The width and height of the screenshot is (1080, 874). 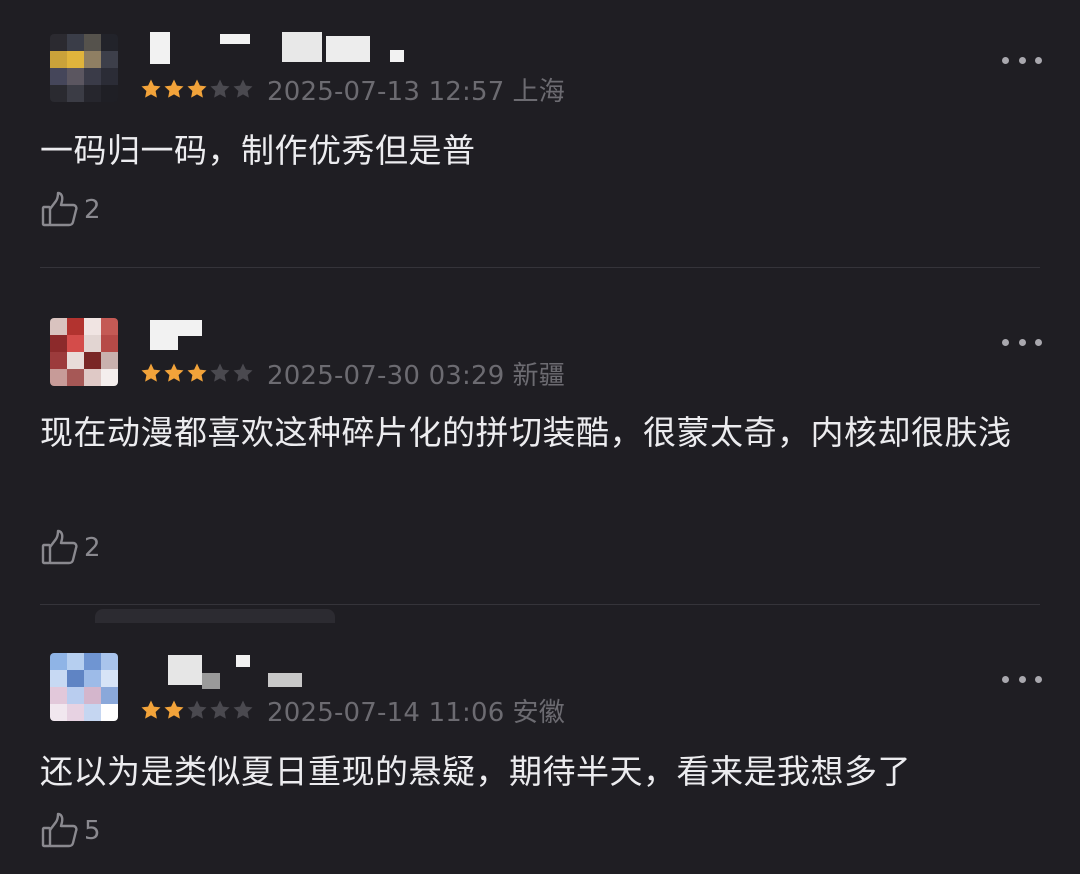 I want to click on comment-text: 还以为是类似夏日重现的悬疑，期待半天，看来是我想多了, so click(x=475, y=771).